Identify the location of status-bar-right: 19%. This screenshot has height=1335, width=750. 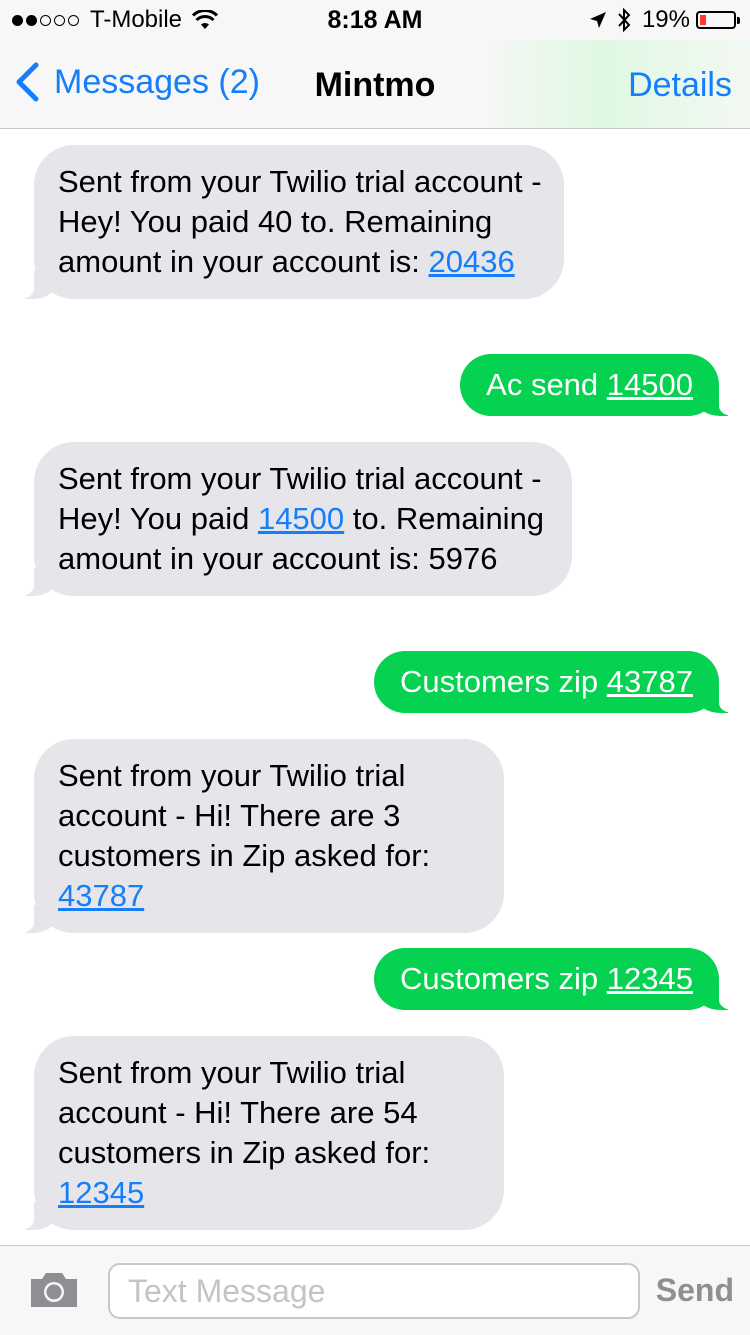
(664, 20).